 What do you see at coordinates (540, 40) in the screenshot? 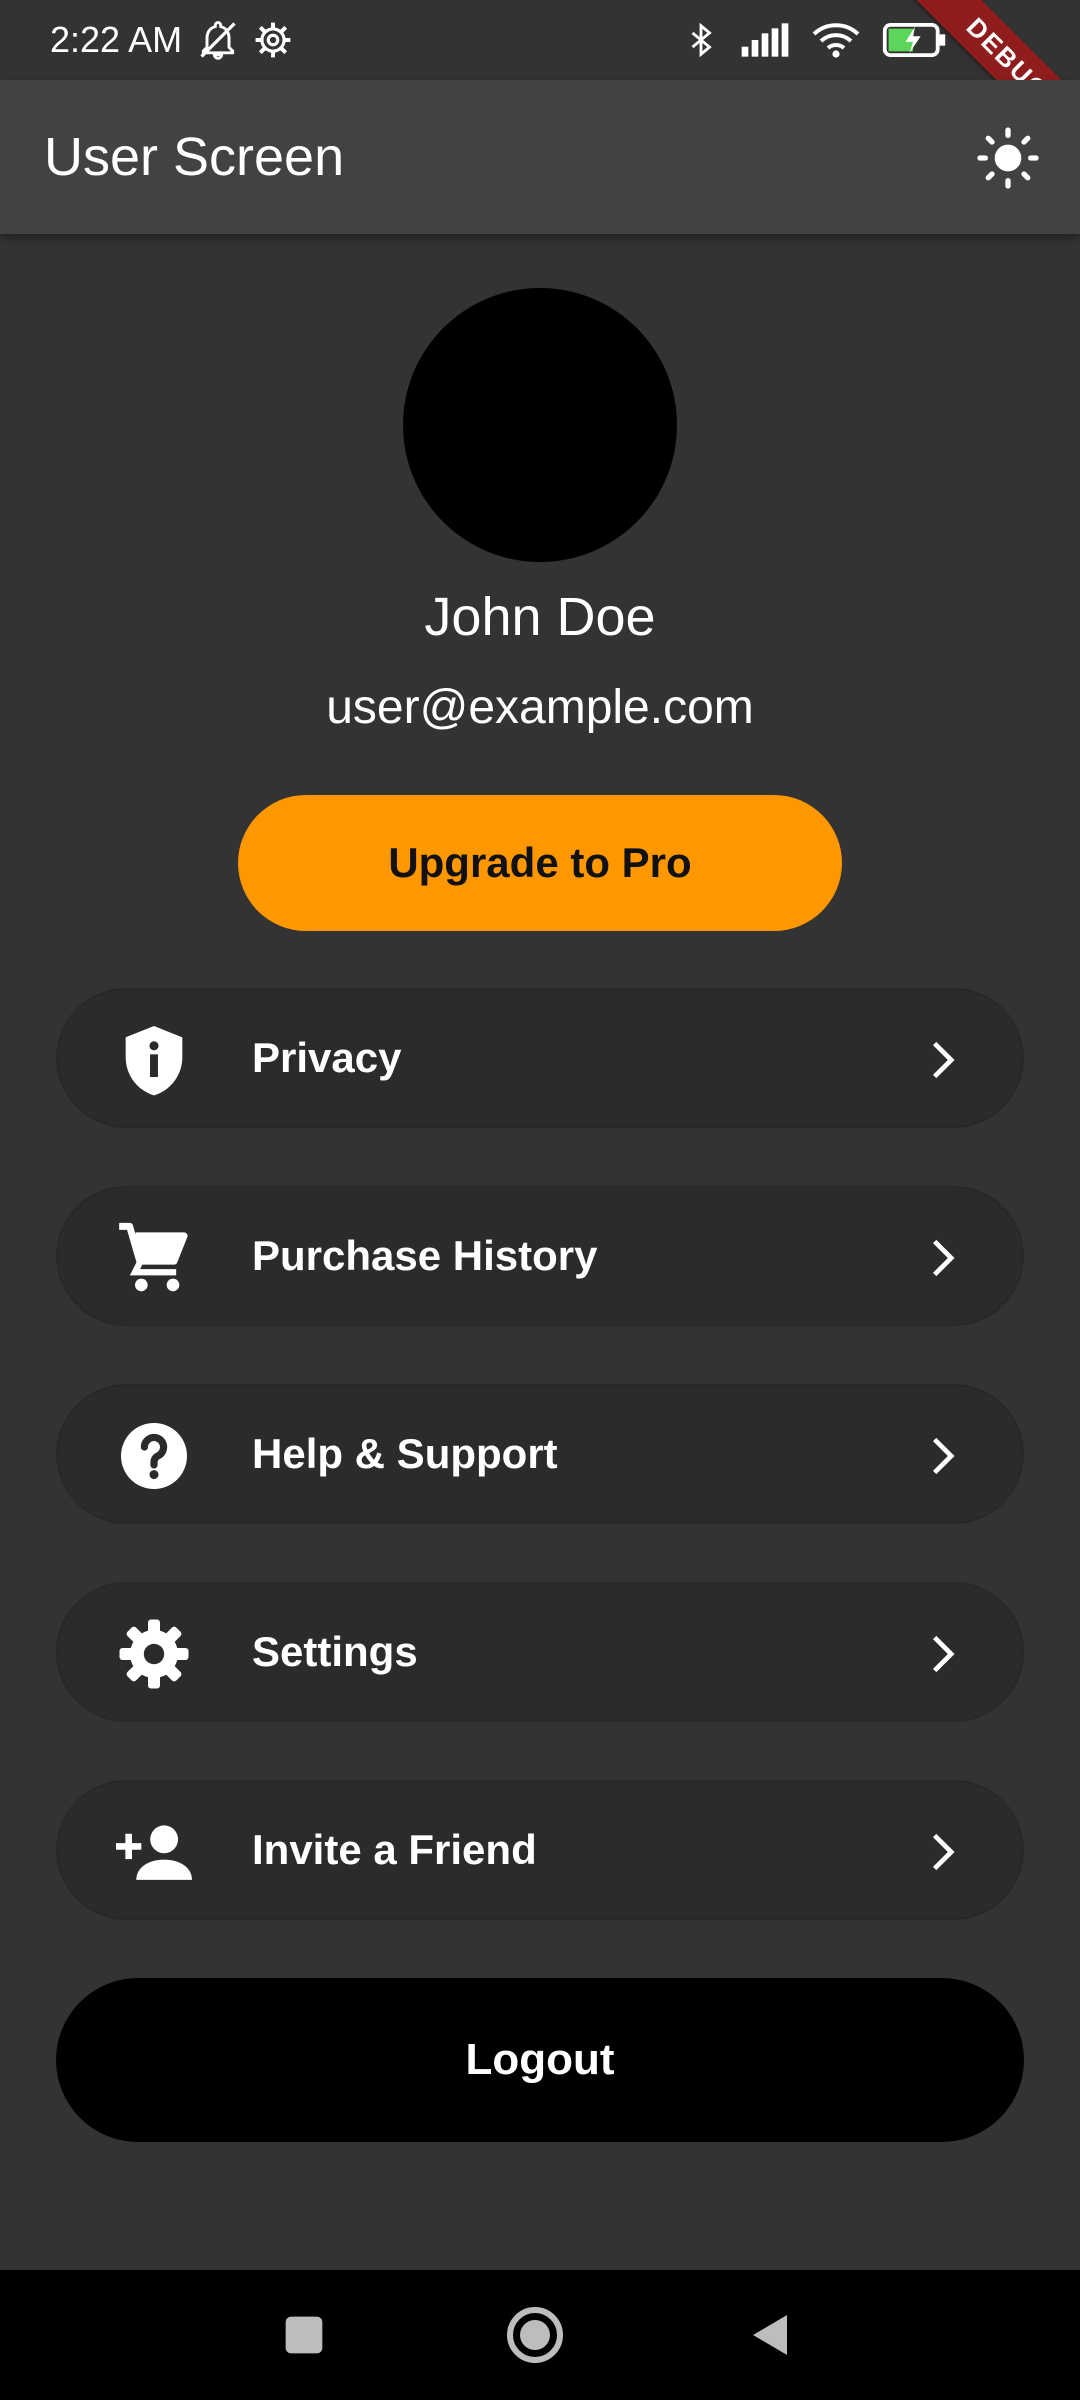
I see `status-bar: 2:22 AM 54` at bounding box center [540, 40].